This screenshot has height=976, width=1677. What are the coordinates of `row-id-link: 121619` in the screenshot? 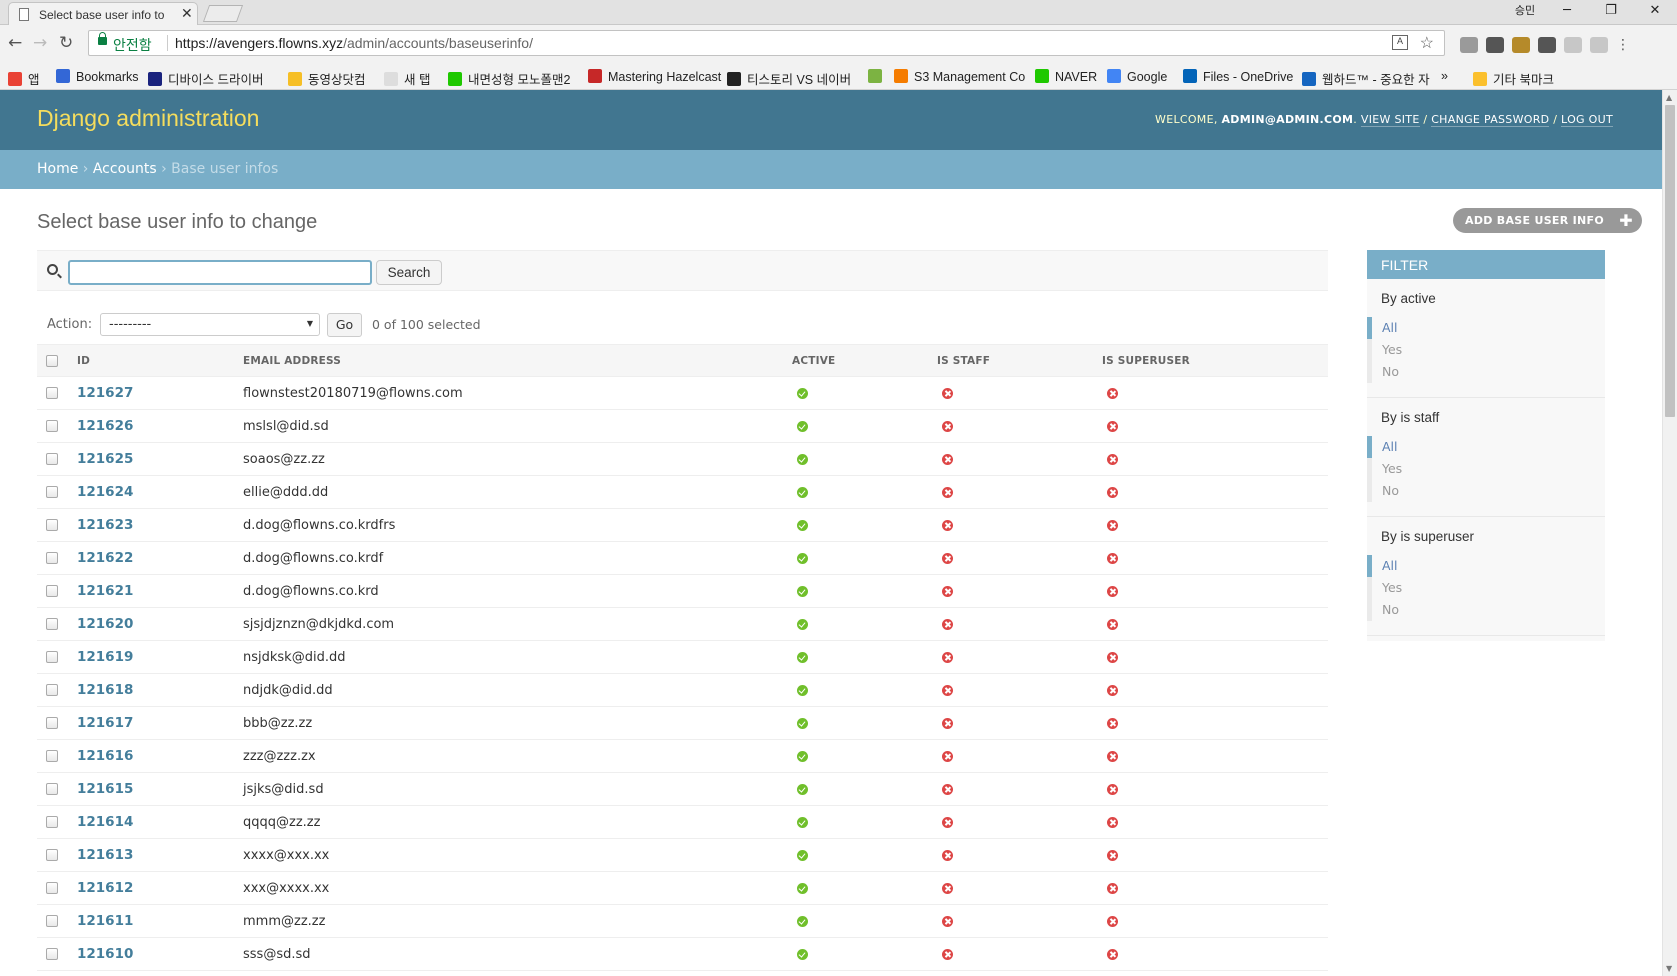 It's located at (105, 657).